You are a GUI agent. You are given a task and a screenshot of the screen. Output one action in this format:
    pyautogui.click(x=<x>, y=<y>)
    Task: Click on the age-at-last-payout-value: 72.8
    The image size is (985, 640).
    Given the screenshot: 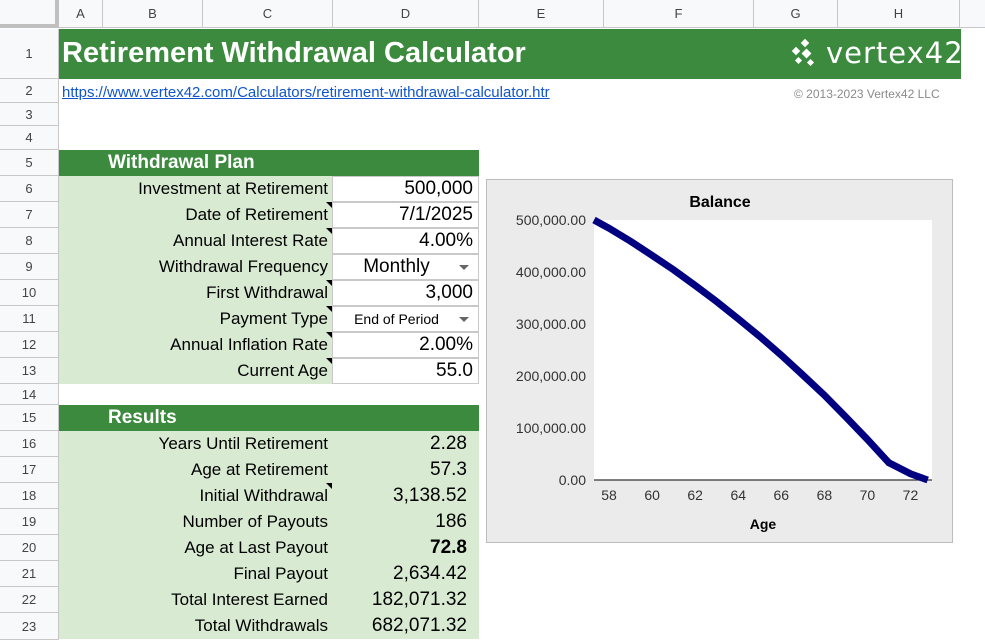 What is the action you would take?
    pyautogui.click(x=405, y=548)
    